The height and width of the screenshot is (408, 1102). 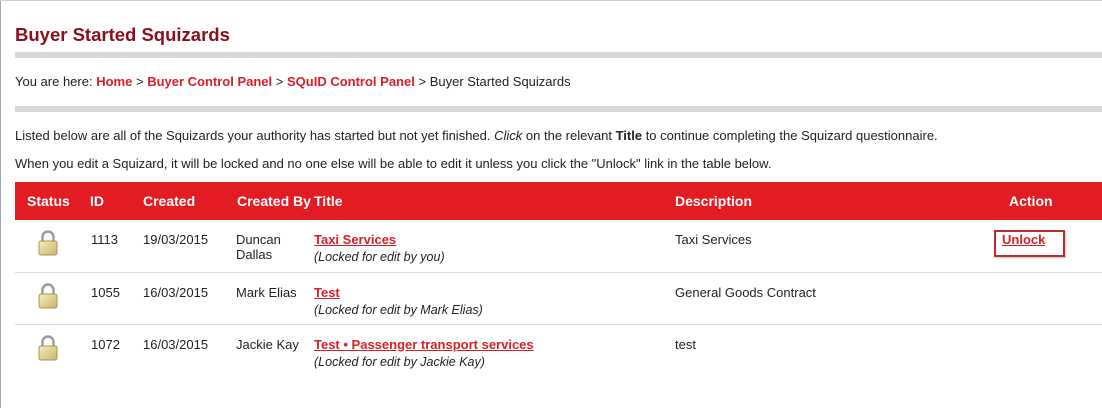 What do you see at coordinates (558, 109) in the screenshot?
I see `breadcrumb-divider` at bounding box center [558, 109].